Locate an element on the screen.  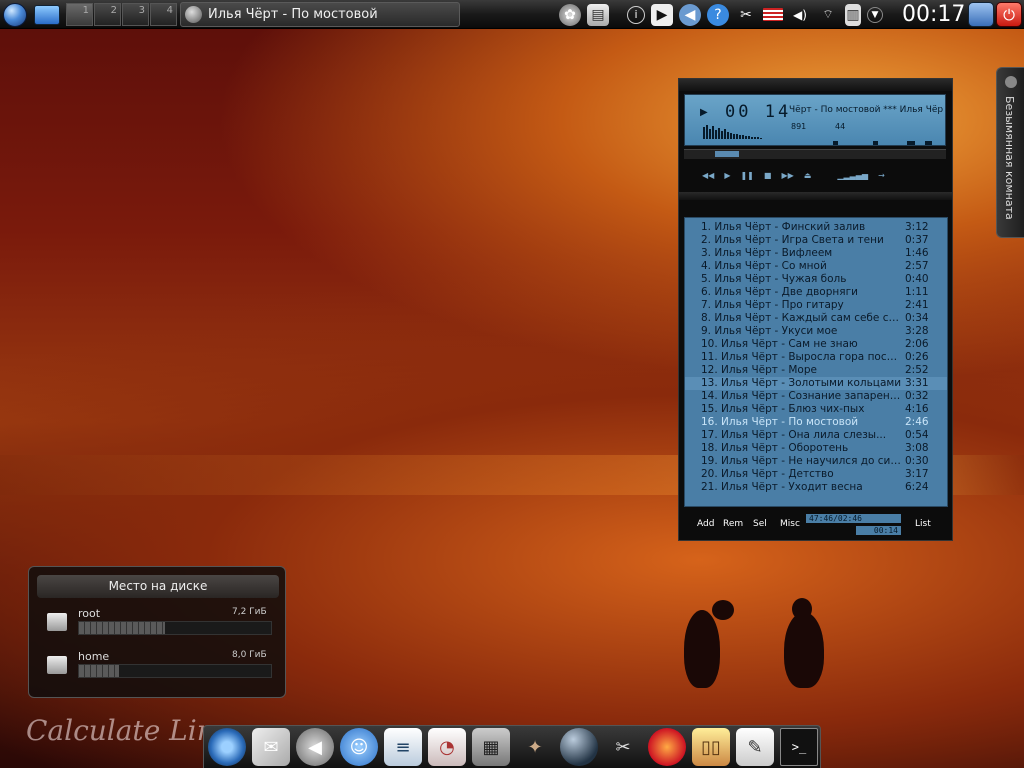
misc-button: Misc is located at coordinates (790, 524).